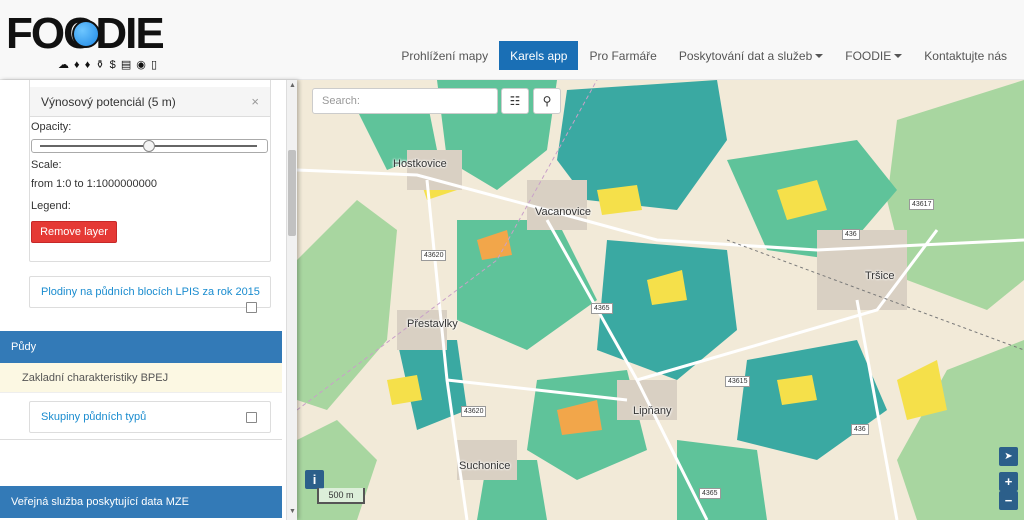  What do you see at coordinates (24, 347) in the screenshot?
I see `group-label: Půdy` at bounding box center [24, 347].